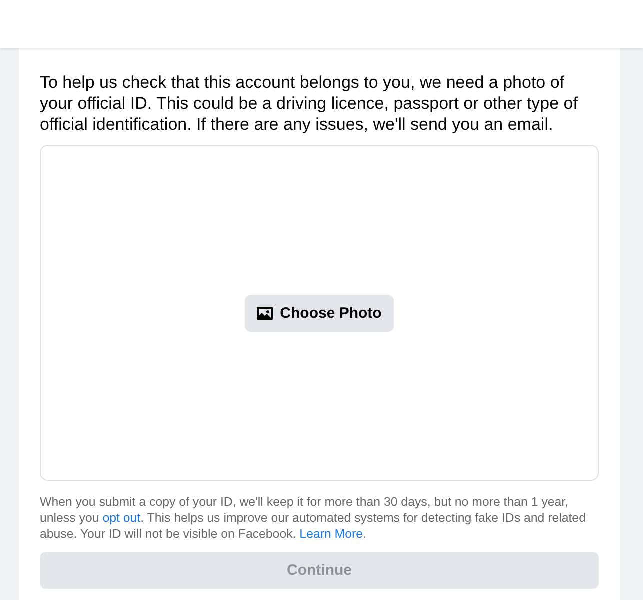 The height and width of the screenshot is (600, 643). Describe the element at coordinates (309, 103) in the screenshot. I see `description-text: To help us check that this account belongs to you, we need a photo of your official ID. This could be a driving licence, passport or other type of official identification. If there are any issues, we'll send you an email.` at that location.